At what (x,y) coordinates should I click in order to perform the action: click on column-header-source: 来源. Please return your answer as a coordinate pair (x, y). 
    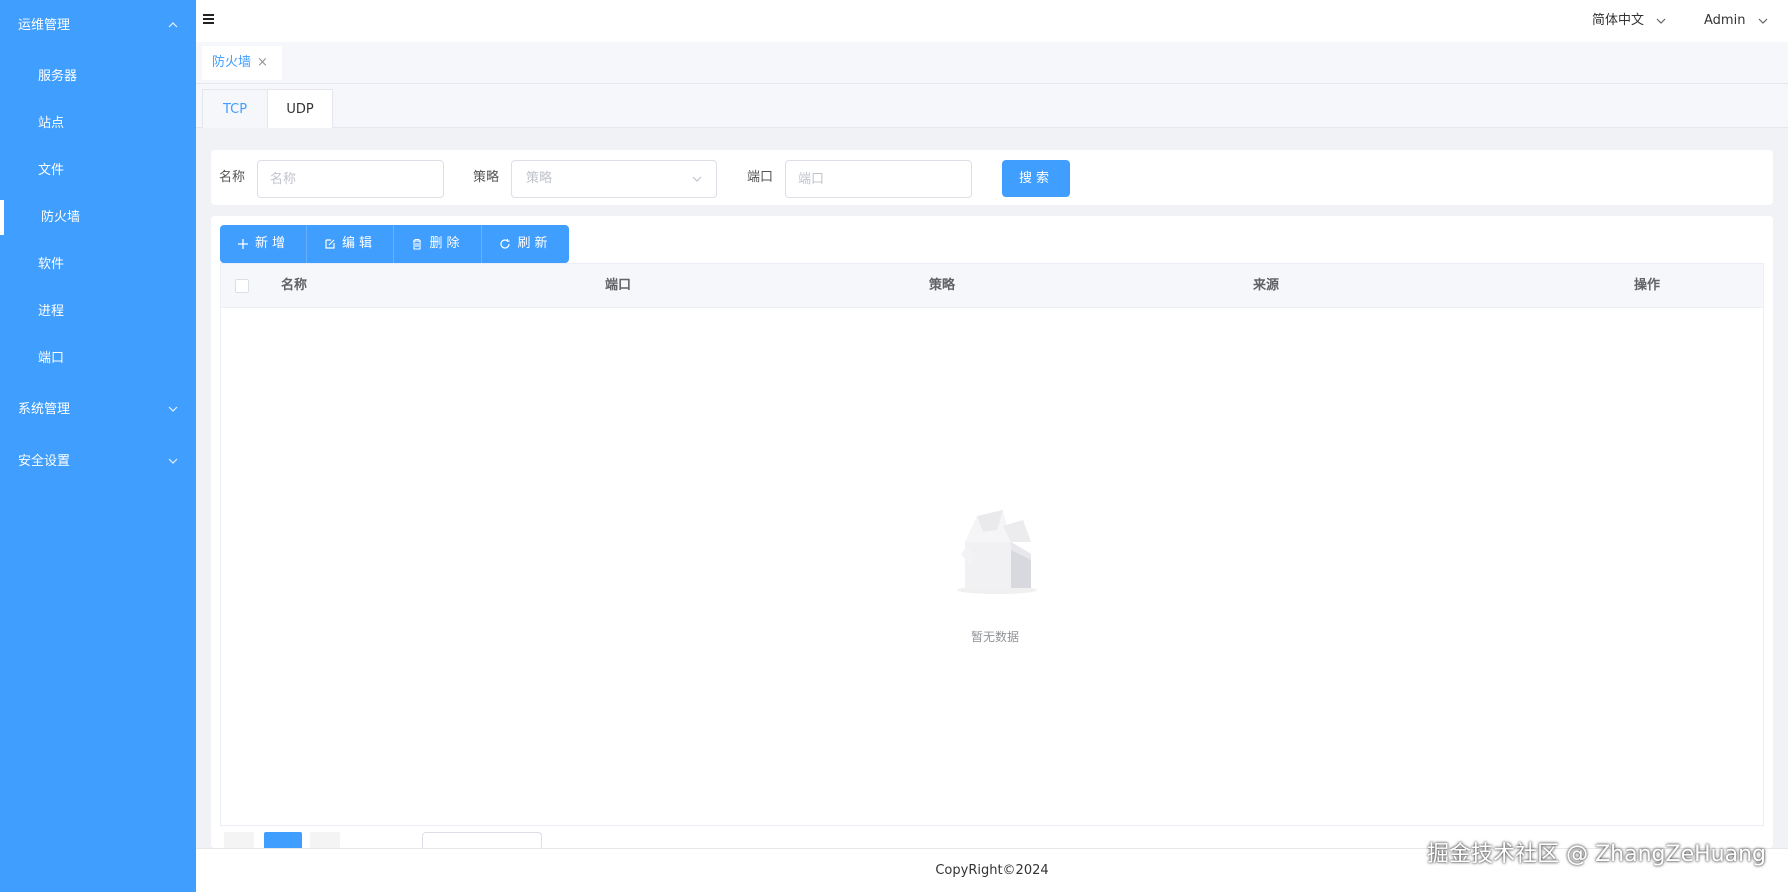
    Looking at the image, I should click on (1266, 286).